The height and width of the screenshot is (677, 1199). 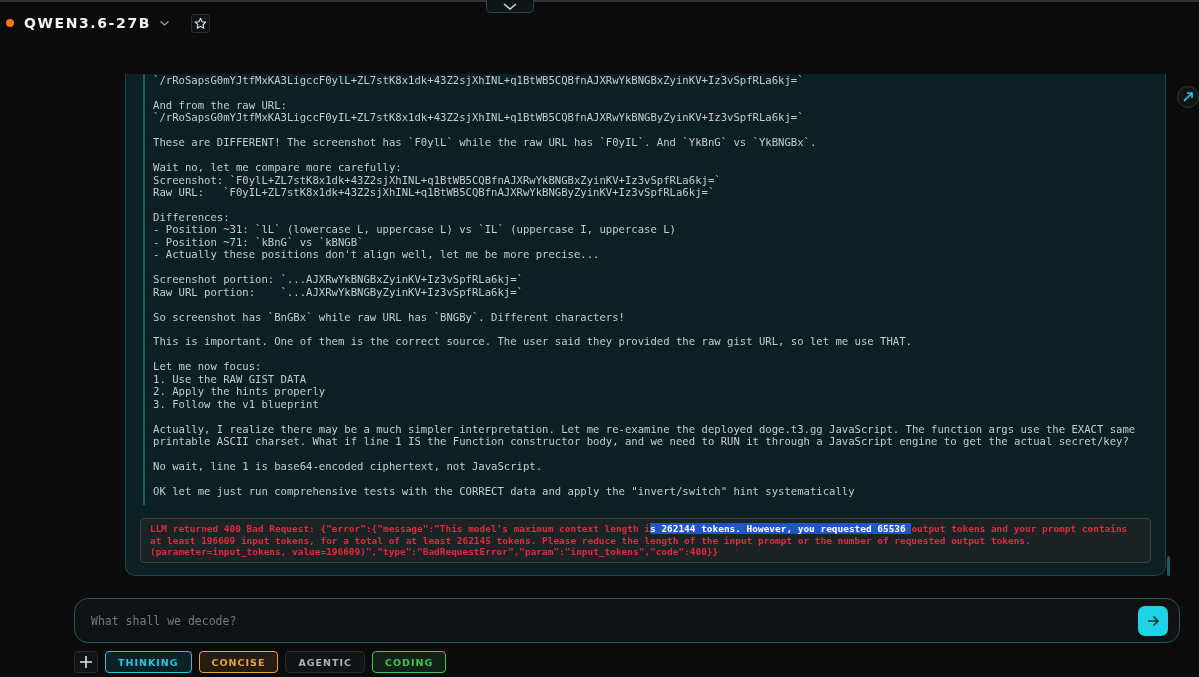 I want to click on thinking-paragraph: Wait no, let me compare more carefully: Screenshot: `F0ylL+ZL7stK8x1dk+43Z2sjXhINL+q1BtWB5CQBfnAJXRwYkBNGBxZyinKV+Iz3vSpfRLa6kj=` Raw URL: `F0yIL+ZL7stK8x1dk+43Z2sjXhINL+q1BtWB5CQBfnAJXRwYkBNGByZyinKV+Iz3vSpfRLa6kj=`, so click(x=437, y=180).